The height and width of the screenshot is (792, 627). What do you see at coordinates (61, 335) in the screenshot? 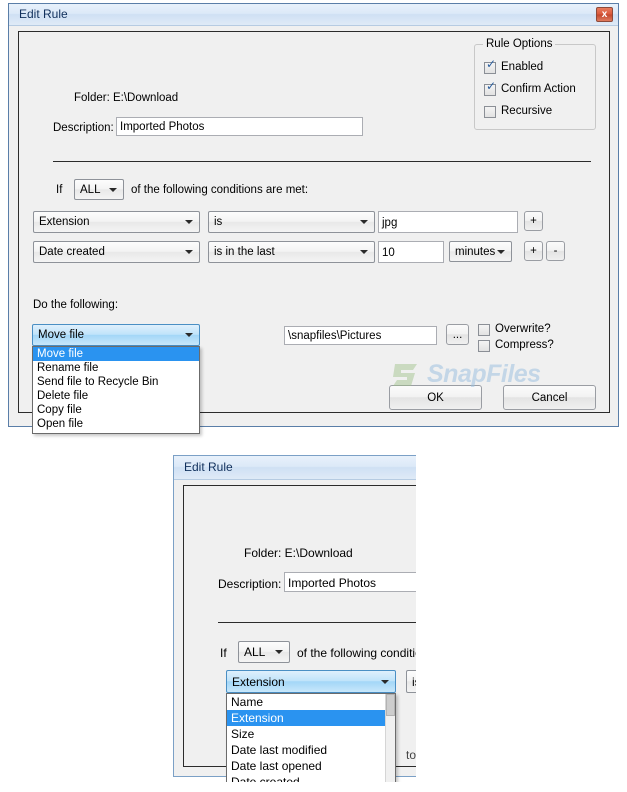
I see `action-combo-value: Move file` at bounding box center [61, 335].